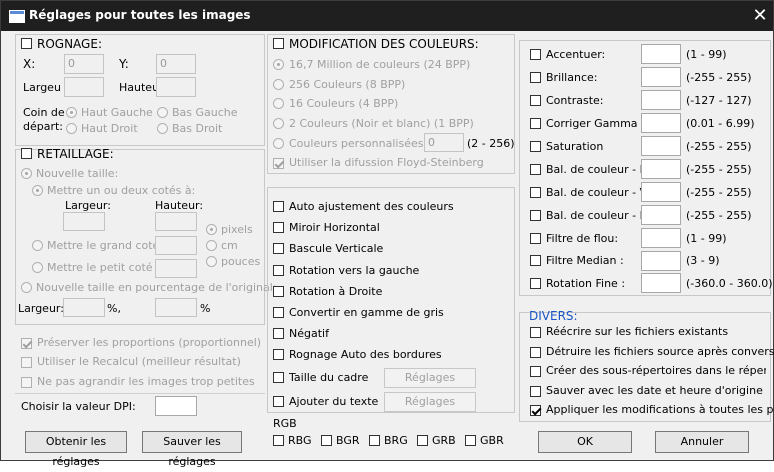 Image resolution: width=774 pixels, height=472 pixels. I want to click on adj-field-saturation, so click(661, 146).